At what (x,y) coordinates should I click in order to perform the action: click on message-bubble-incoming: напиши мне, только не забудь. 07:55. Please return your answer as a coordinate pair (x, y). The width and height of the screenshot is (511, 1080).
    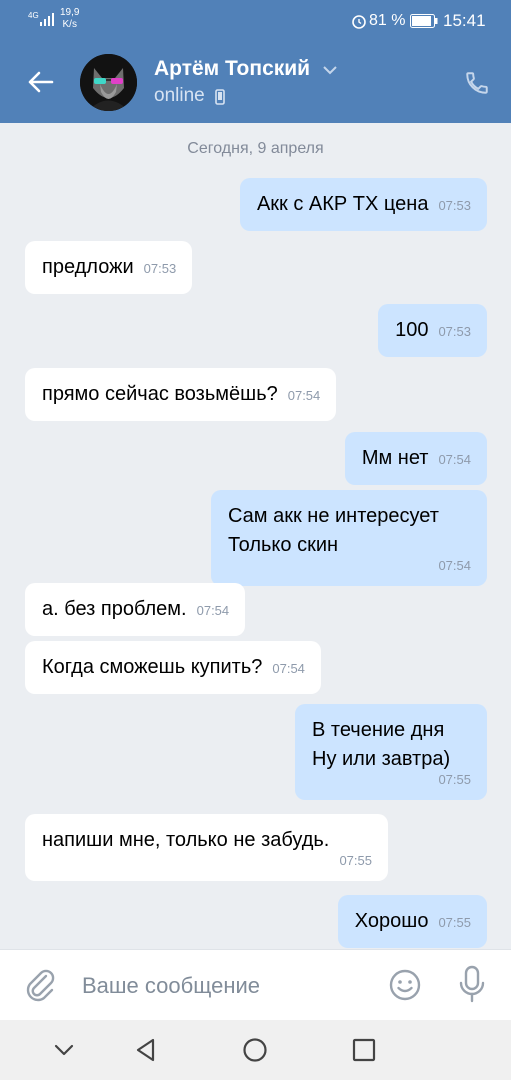
    Looking at the image, I should click on (206, 847).